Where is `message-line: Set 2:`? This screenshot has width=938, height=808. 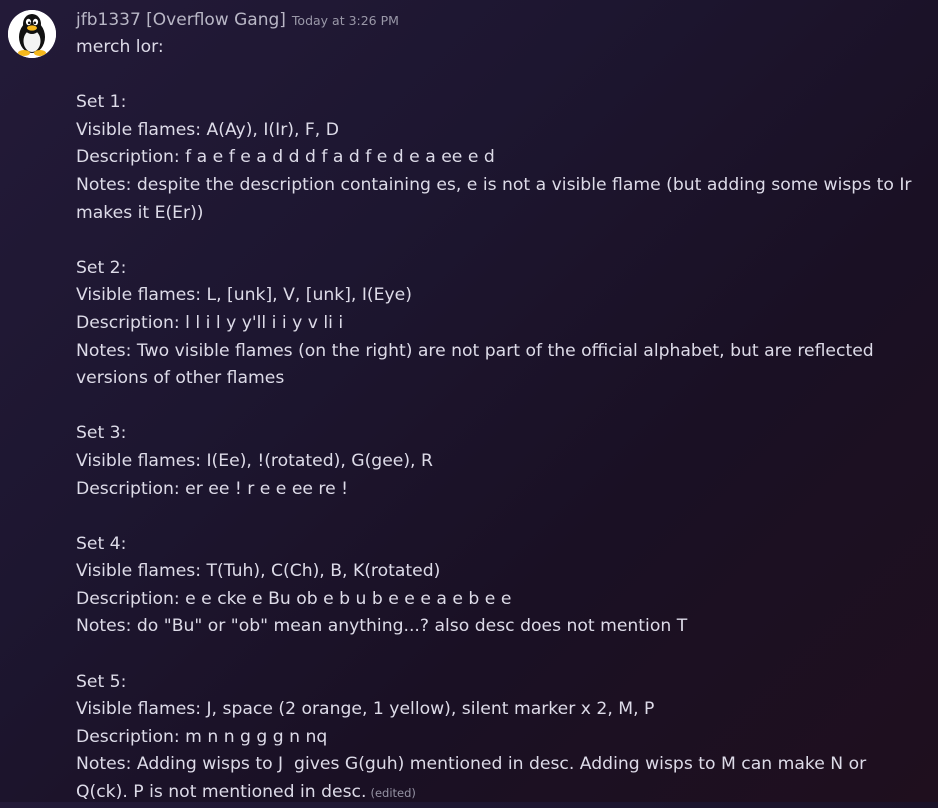 message-line: Set 2: is located at coordinates (101, 267).